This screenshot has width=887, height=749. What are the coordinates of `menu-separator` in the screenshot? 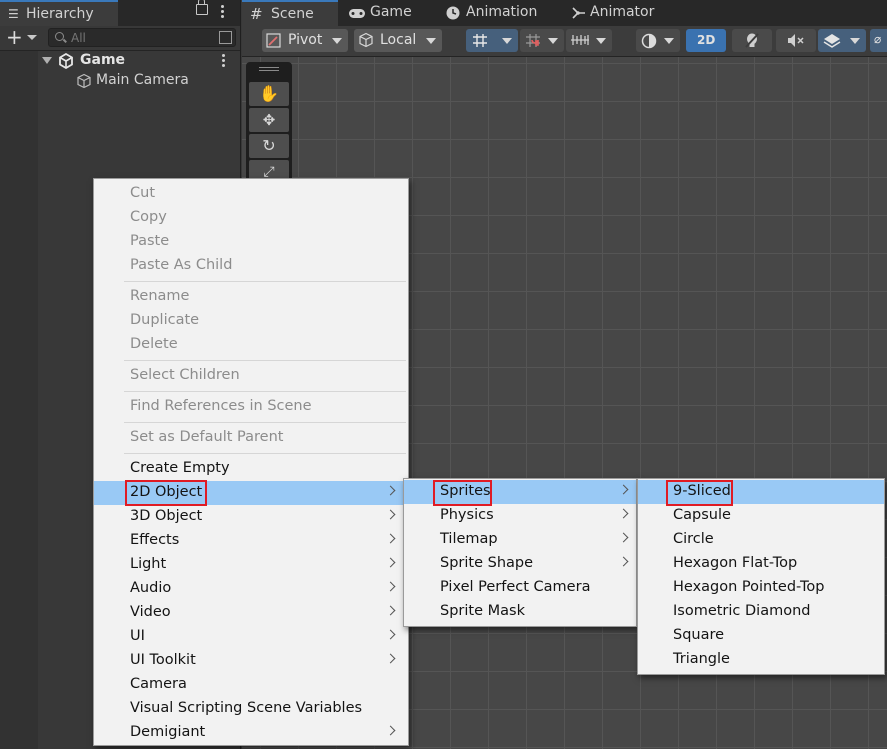 It's located at (265, 422).